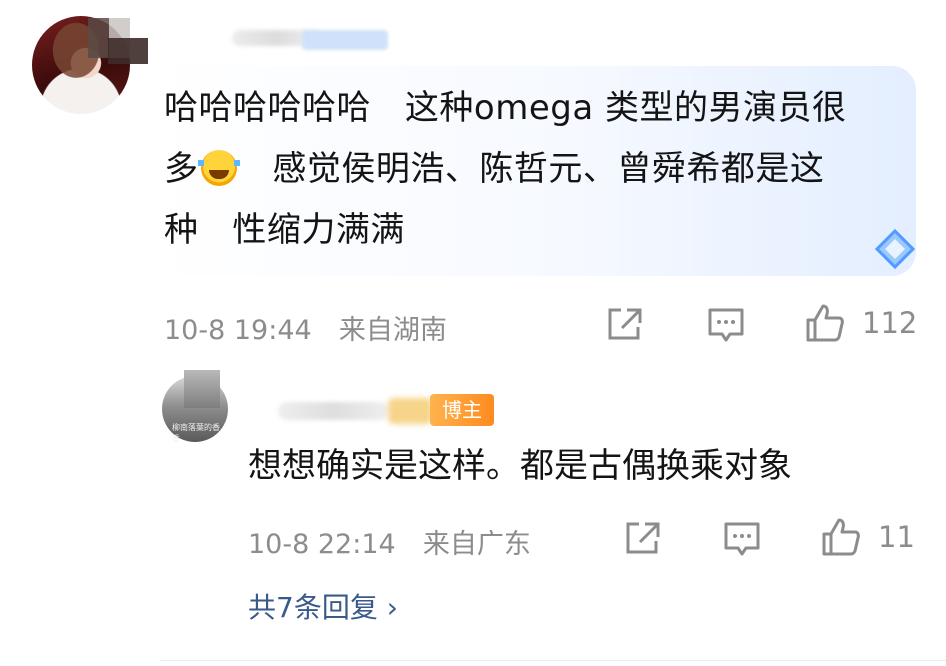  I want to click on comment-text-line-1: 哈哈哈哈哈哈 这种omega 类型的男演员很, so click(505, 108).